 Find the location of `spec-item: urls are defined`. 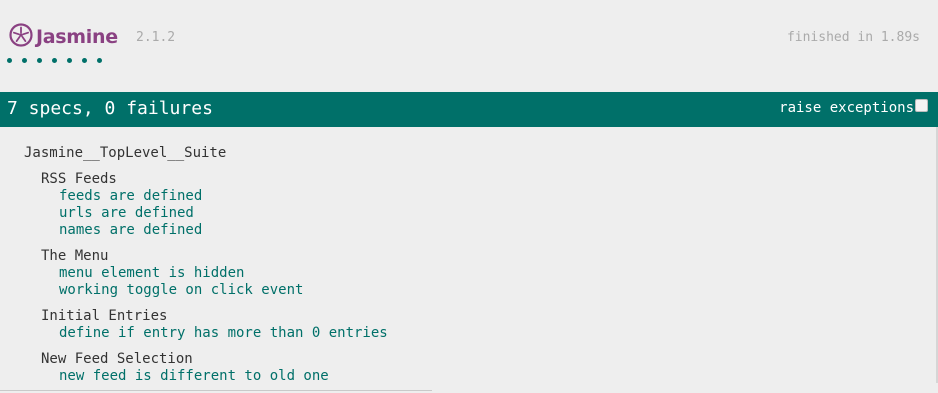

spec-item: urls are defined is located at coordinates (223, 213).